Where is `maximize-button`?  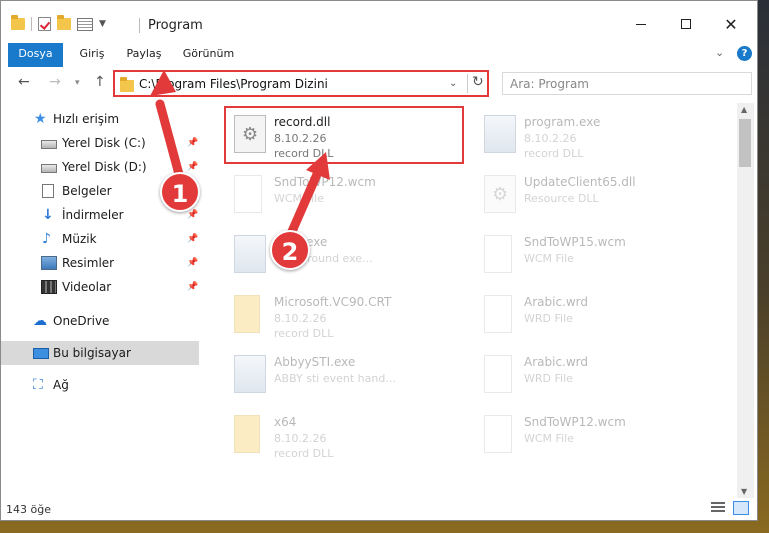
maximize-button is located at coordinates (686, 24).